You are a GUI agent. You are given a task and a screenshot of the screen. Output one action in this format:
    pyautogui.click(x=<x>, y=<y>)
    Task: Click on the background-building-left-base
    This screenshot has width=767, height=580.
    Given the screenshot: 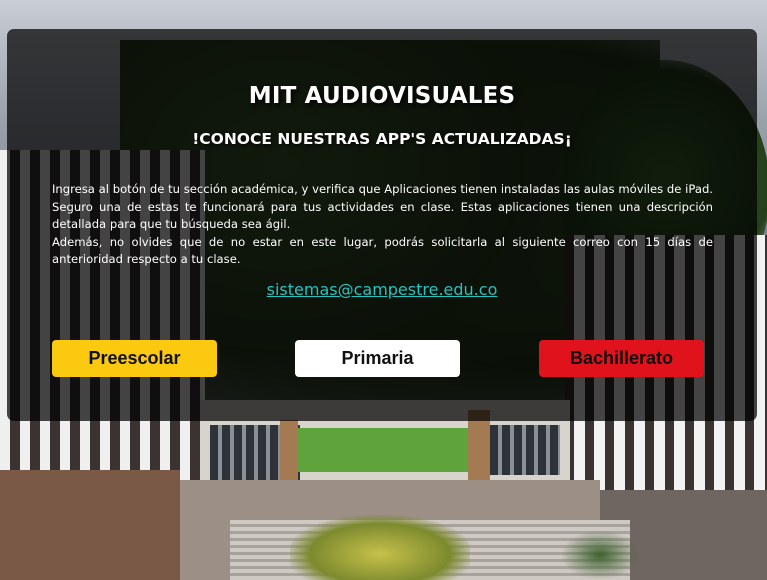 What is the action you would take?
    pyautogui.click(x=90, y=525)
    